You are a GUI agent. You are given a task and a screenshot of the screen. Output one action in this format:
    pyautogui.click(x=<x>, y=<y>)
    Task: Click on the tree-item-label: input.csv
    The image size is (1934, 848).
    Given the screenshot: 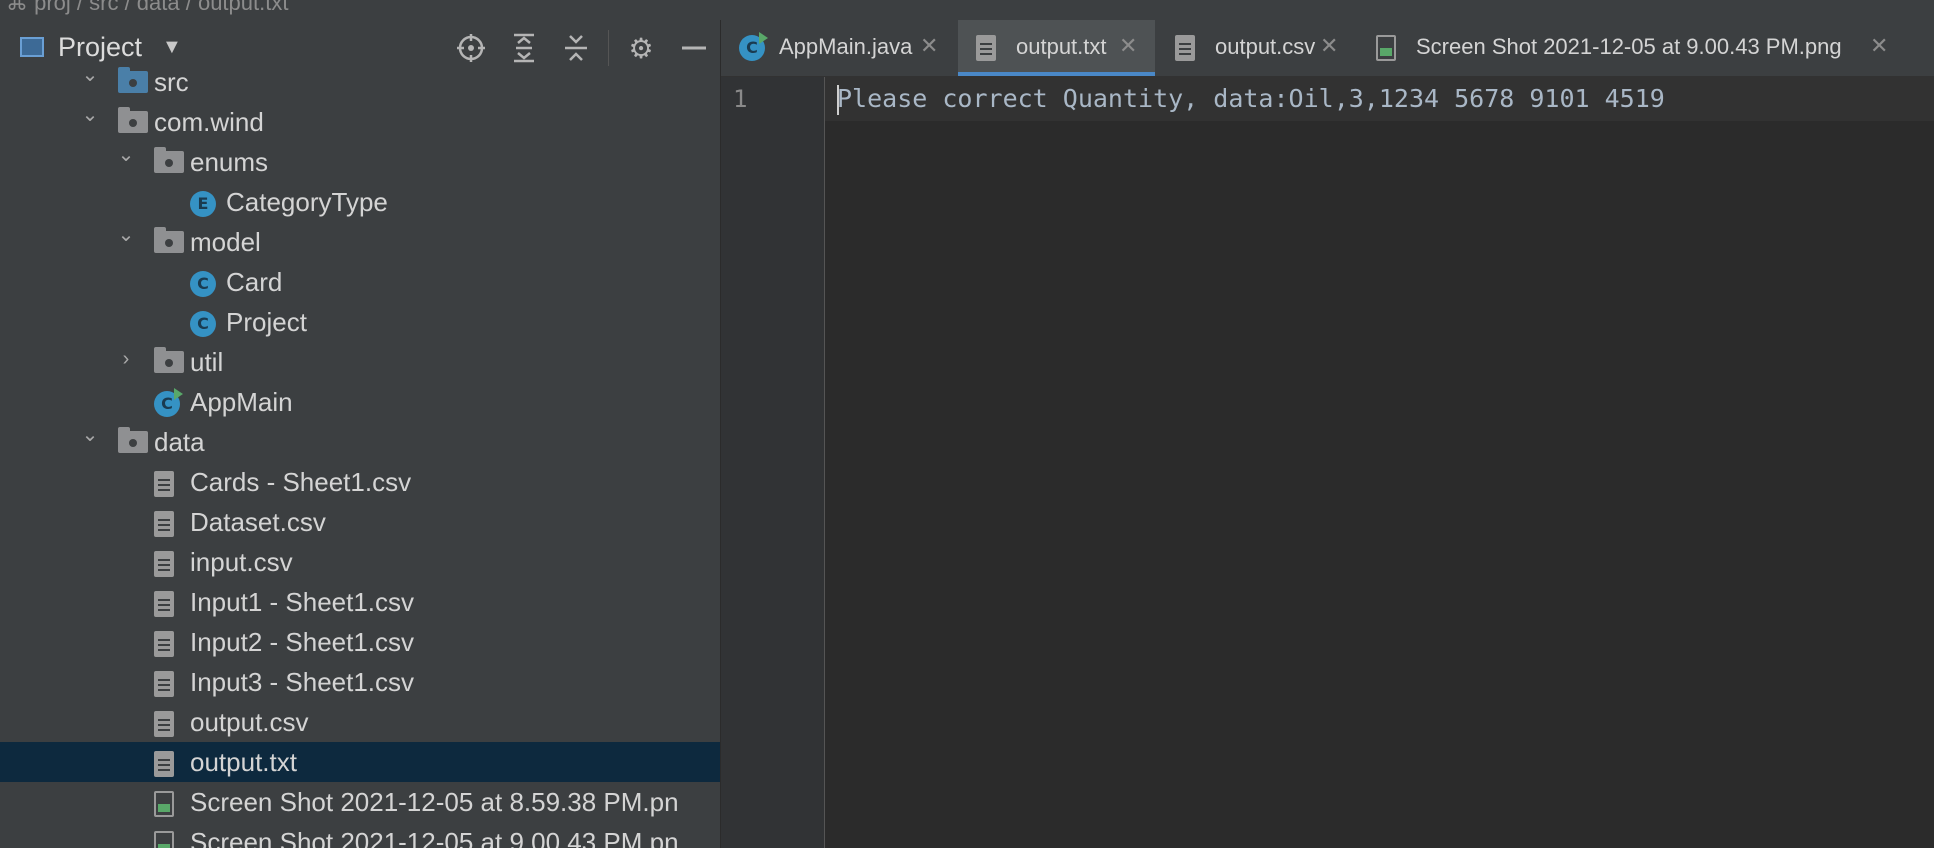 What is the action you would take?
    pyautogui.click(x=241, y=562)
    